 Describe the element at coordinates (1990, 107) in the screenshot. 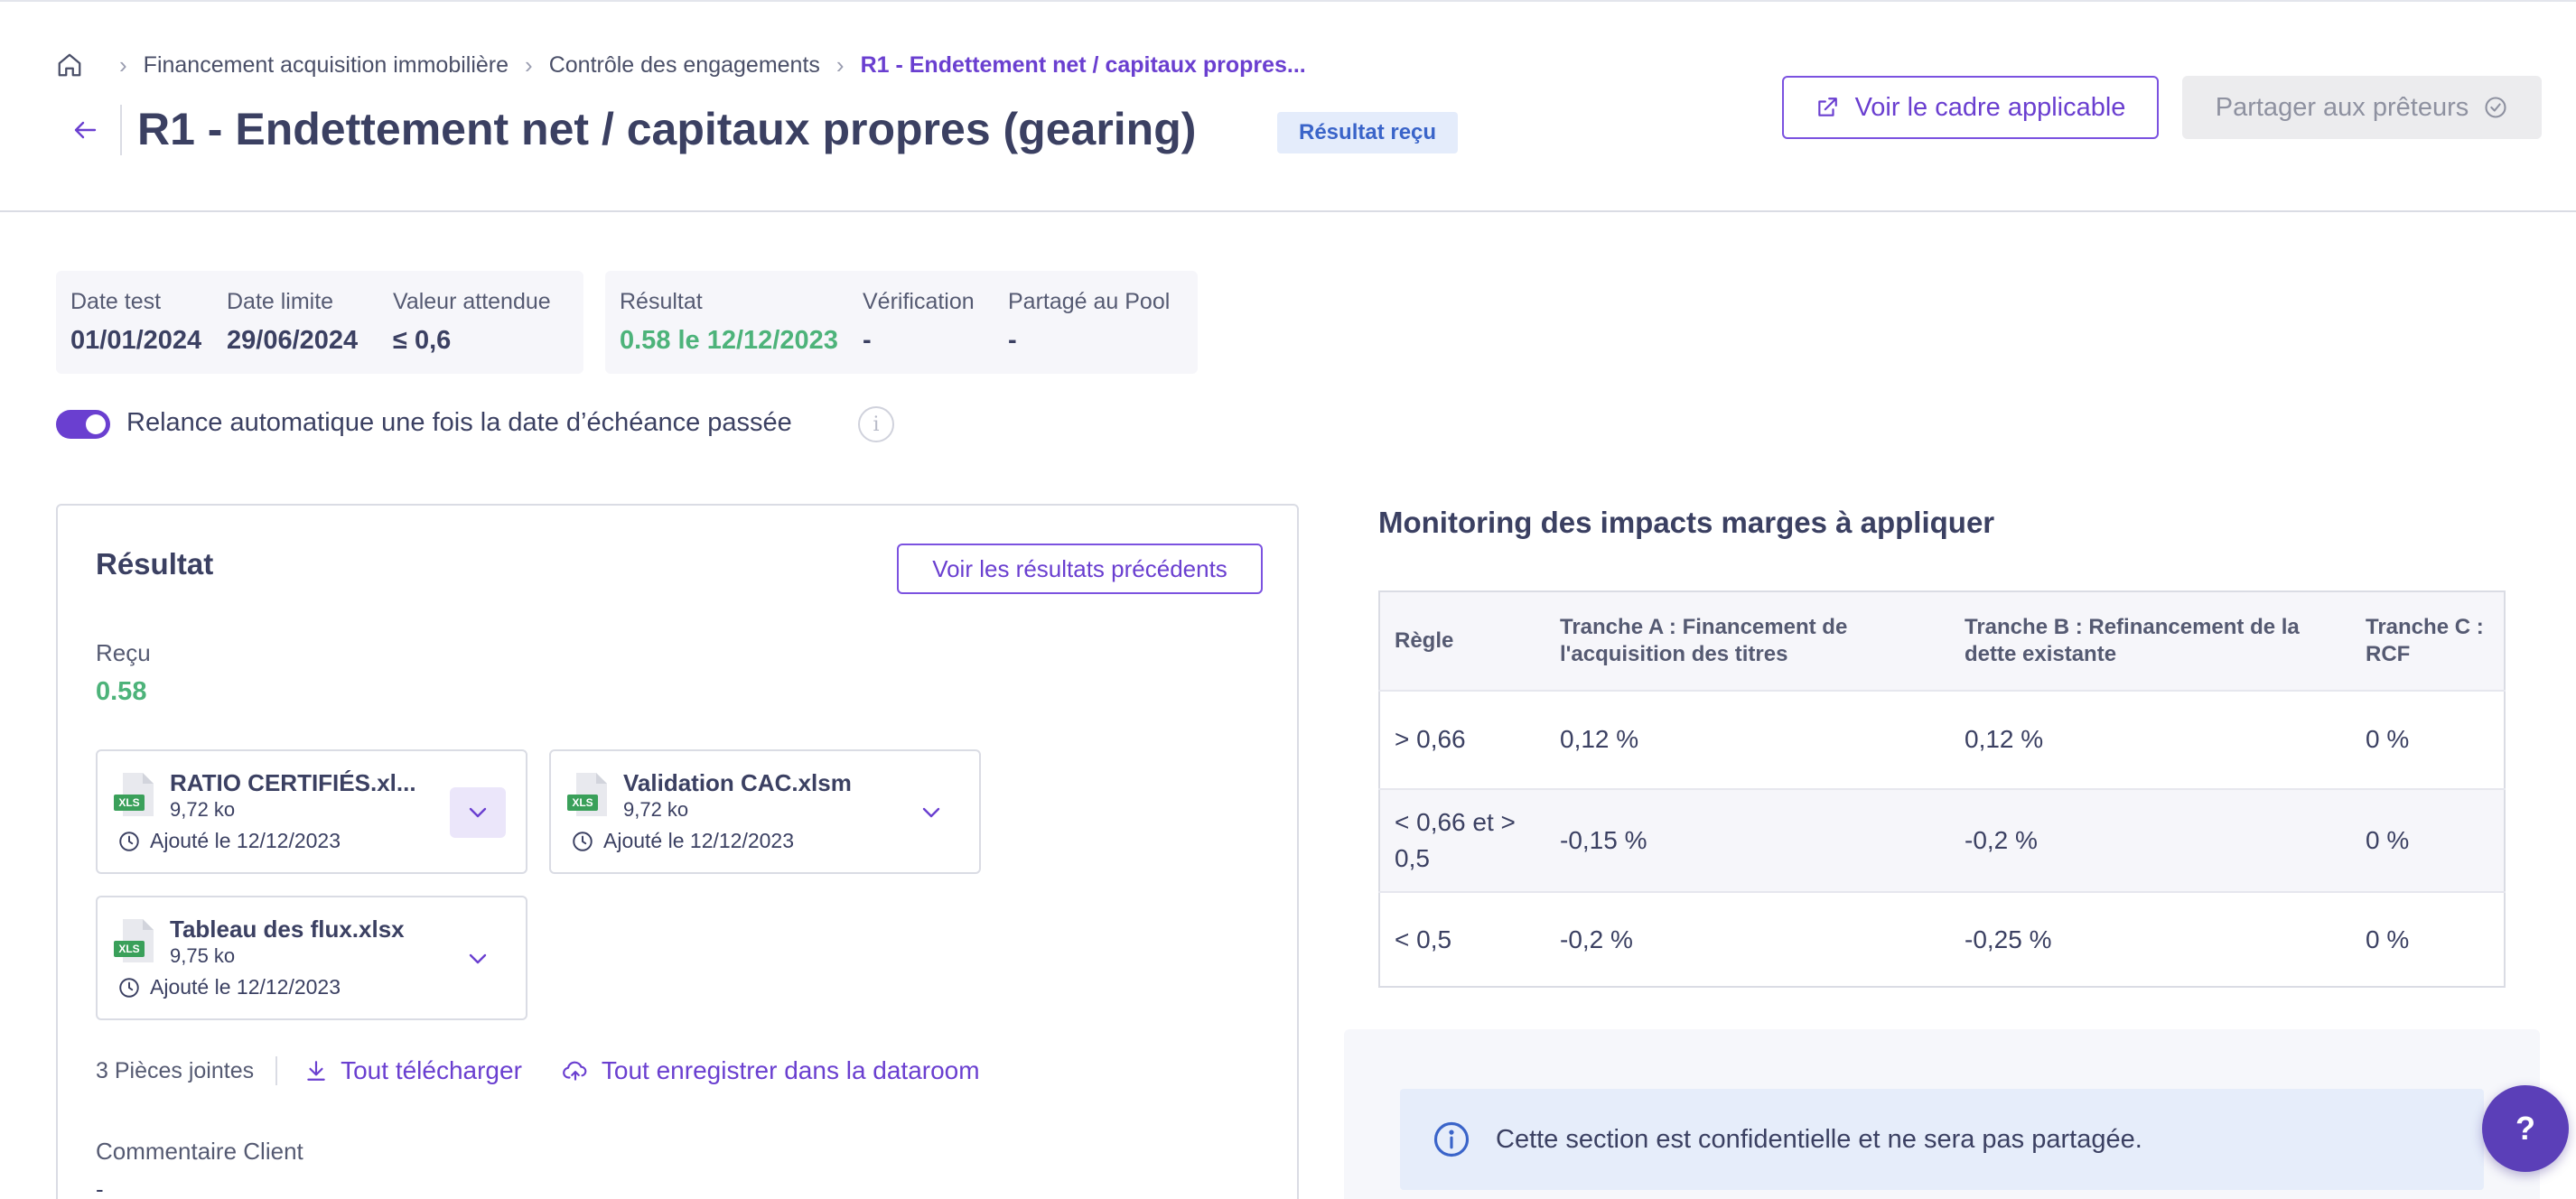

I see `view-framework-label: Voir le cadre applicable` at that location.